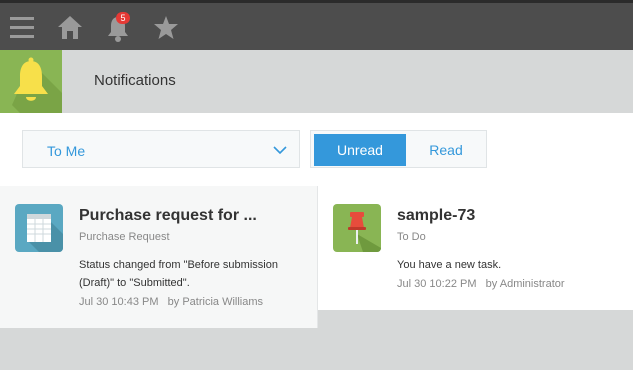 The image size is (633, 370). I want to click on chevron-down-icon, so click(280, 152).